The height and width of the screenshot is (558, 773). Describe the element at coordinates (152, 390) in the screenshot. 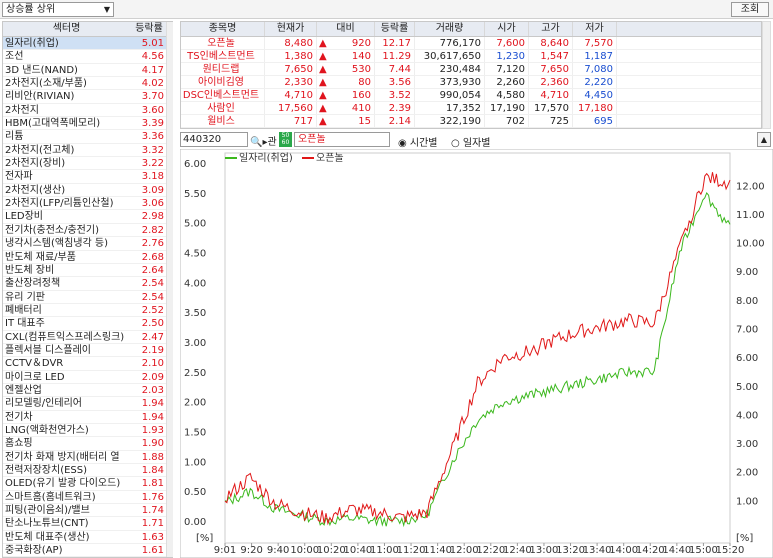

I see `sector-rate: 2.03` at that location.